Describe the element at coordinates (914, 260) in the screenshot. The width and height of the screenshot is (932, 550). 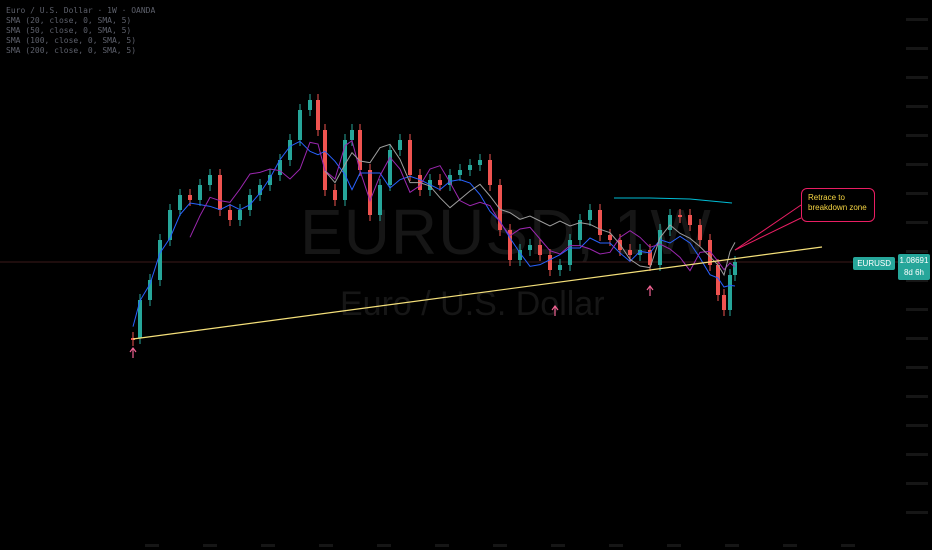
I see `current-price-value: 1.08691` at that location.